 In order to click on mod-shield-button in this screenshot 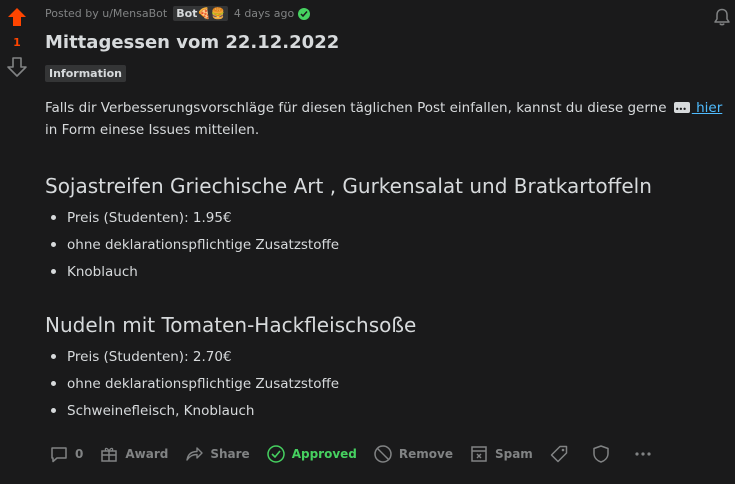, I will do `click(604, 454)`.